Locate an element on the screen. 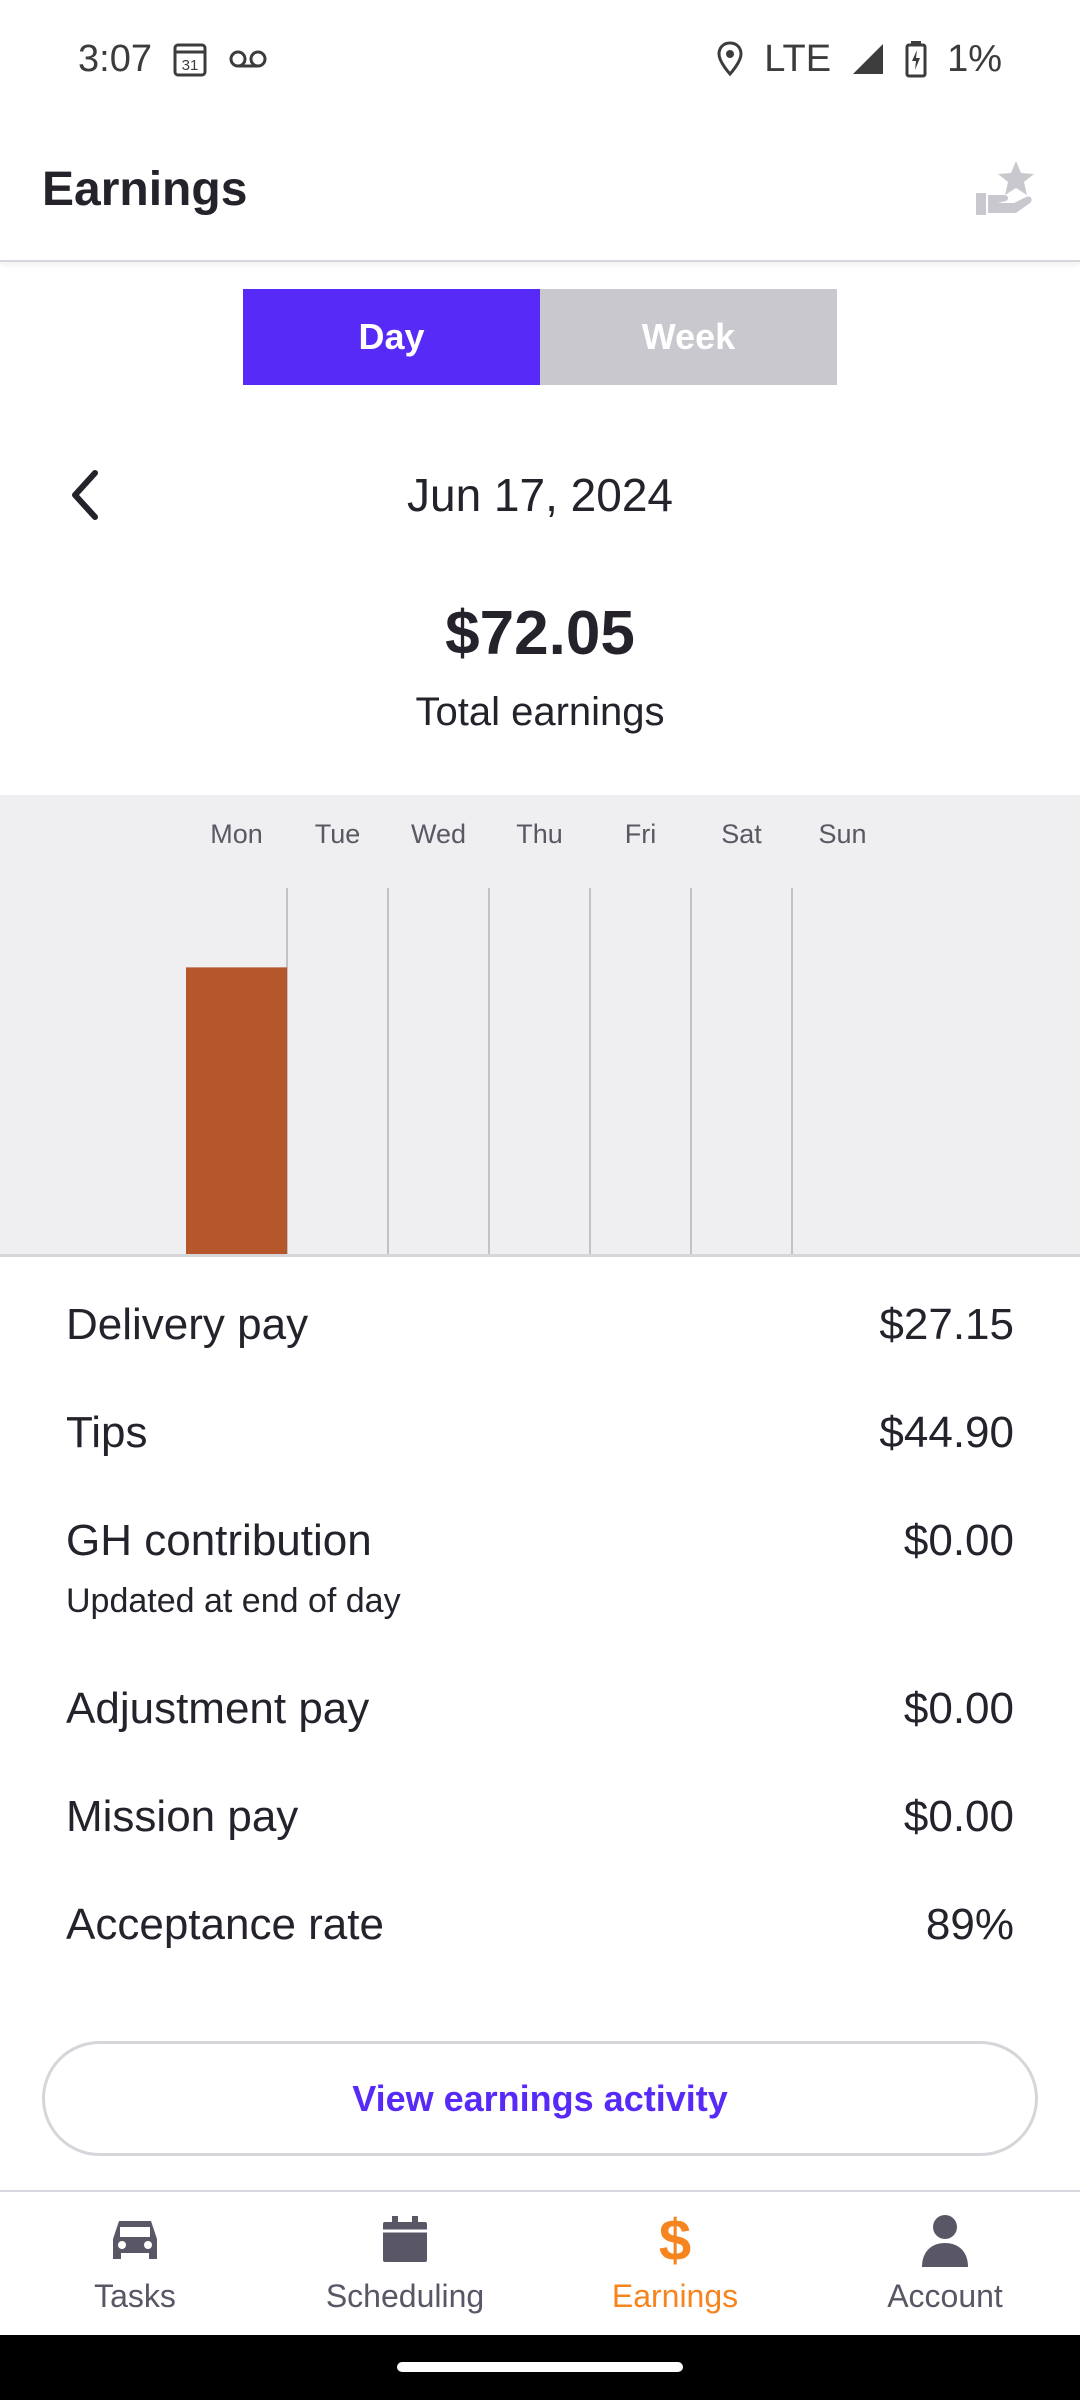 This screenshot has width=1080, height=2400. dollar-icon: $ is located at coordinates (675, 2240).